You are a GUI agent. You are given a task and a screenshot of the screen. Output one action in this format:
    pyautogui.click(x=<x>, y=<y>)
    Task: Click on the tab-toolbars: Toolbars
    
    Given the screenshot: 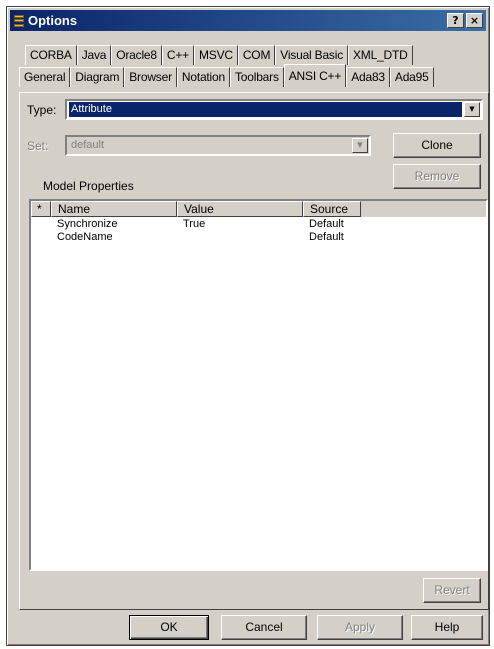 What is the action you would take?
    pyautogui.click(x=256, y=77)
    